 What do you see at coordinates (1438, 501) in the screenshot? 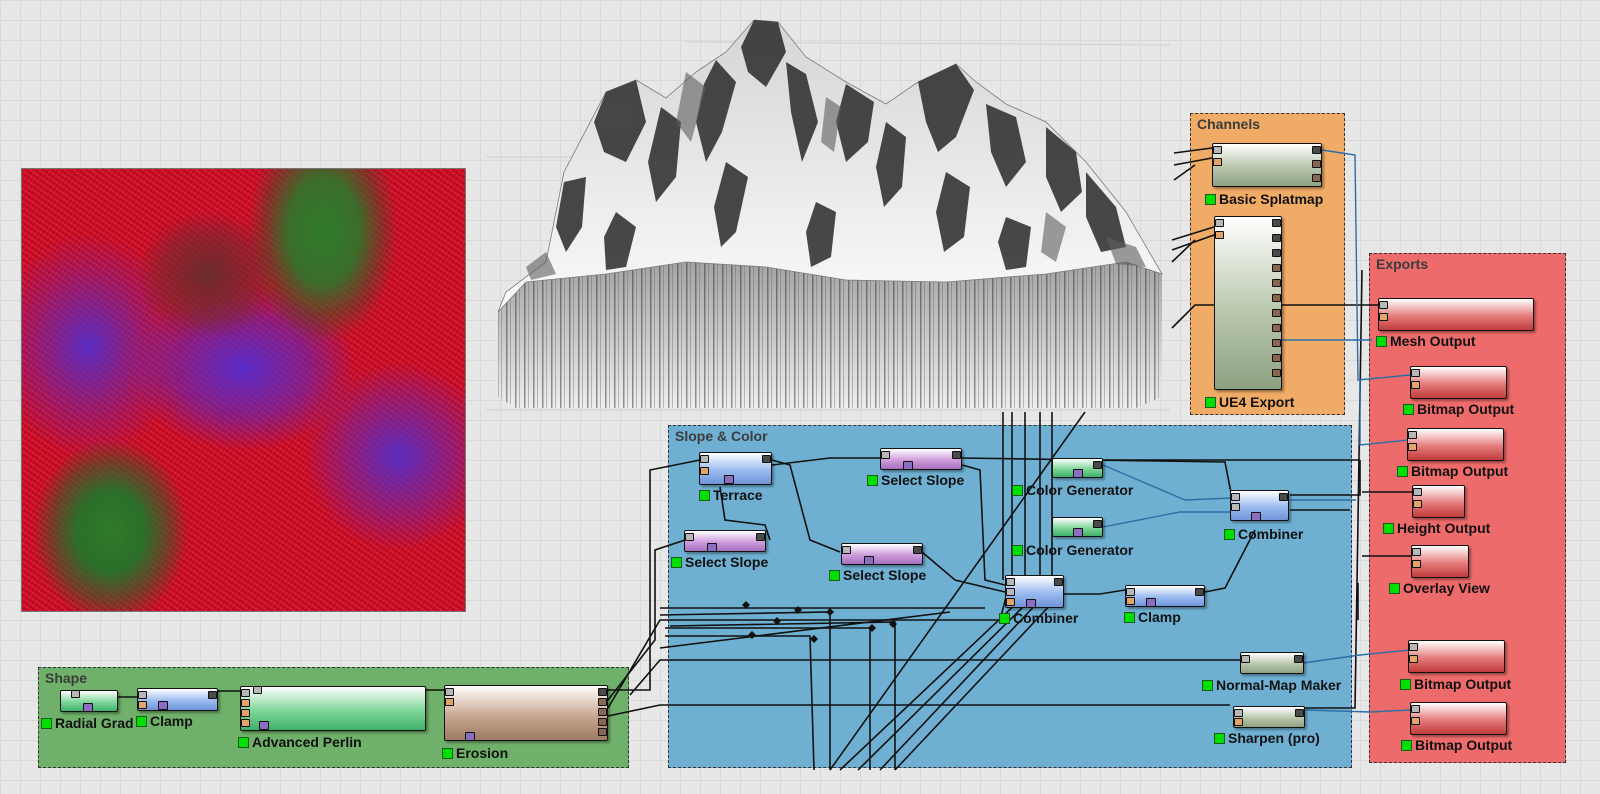
I see `node-height-output` at bounding box center [1438, 501].